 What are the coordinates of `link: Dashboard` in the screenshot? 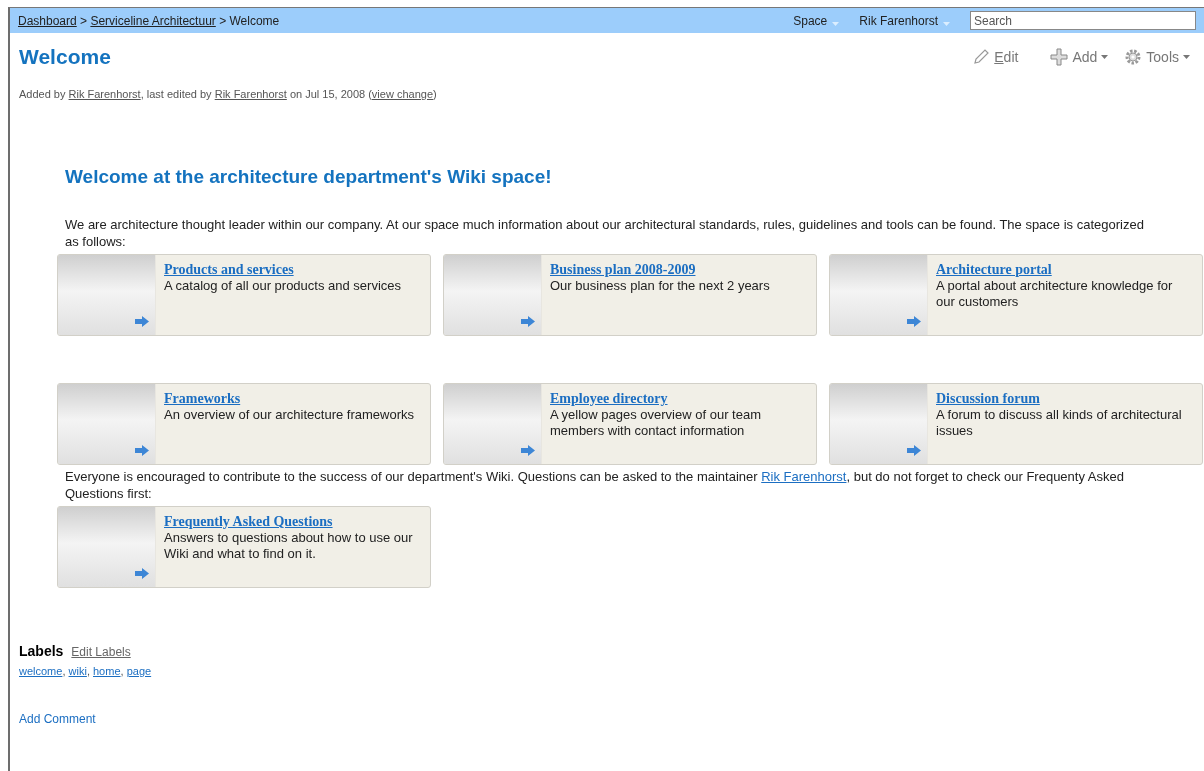 It's located at (47, 20).